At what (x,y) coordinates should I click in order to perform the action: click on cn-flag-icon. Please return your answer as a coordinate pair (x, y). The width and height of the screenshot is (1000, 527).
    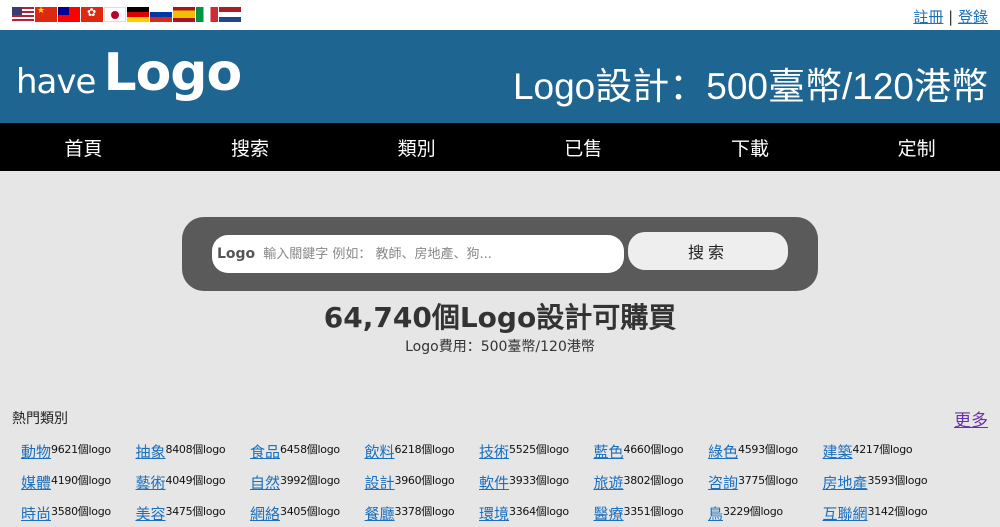
    Looking at the image, I should click on (46, 14).